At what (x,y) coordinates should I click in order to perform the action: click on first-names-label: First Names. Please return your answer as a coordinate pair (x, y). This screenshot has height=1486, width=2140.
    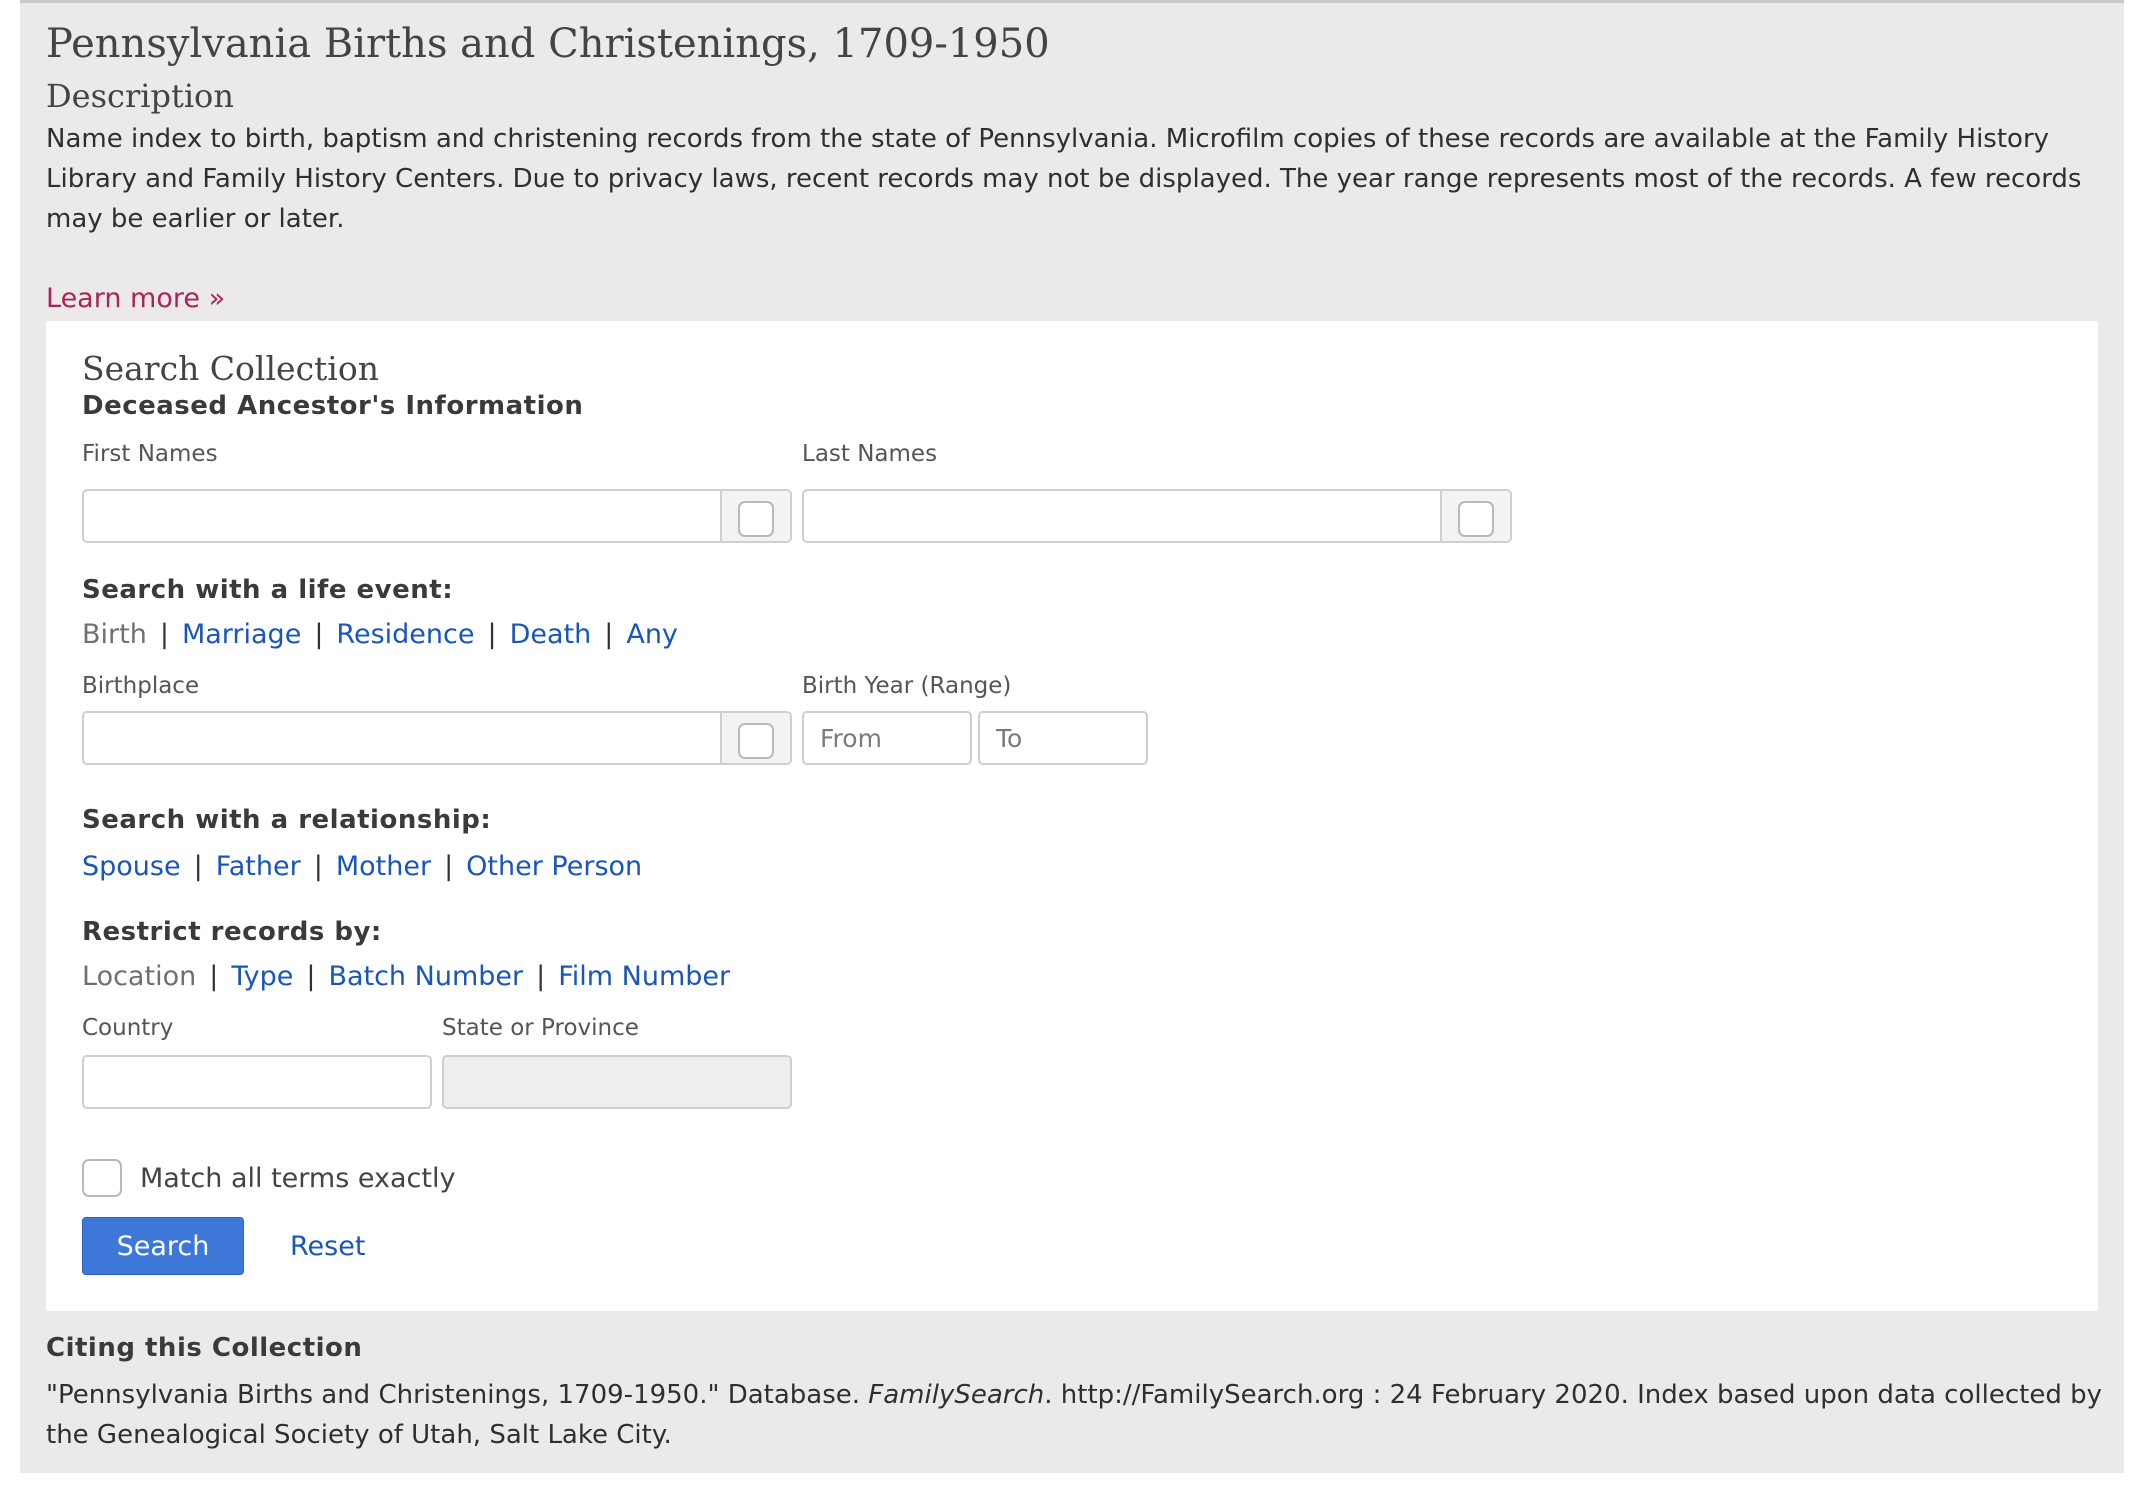
    Looking at the image, I should click on (150, 454).